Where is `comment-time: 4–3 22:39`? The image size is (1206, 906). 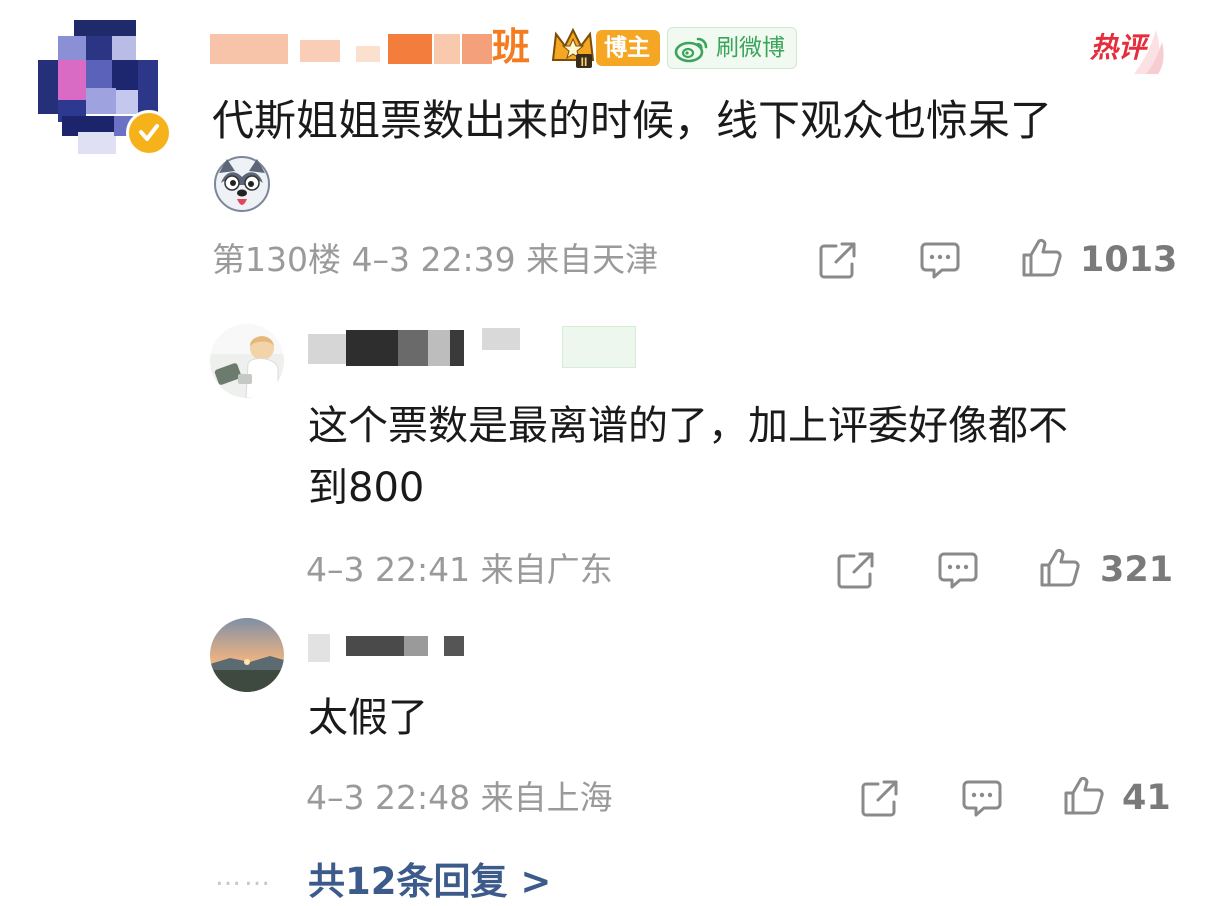 comment-time: 4–3 22:39 is located at coordinates (433, 259).